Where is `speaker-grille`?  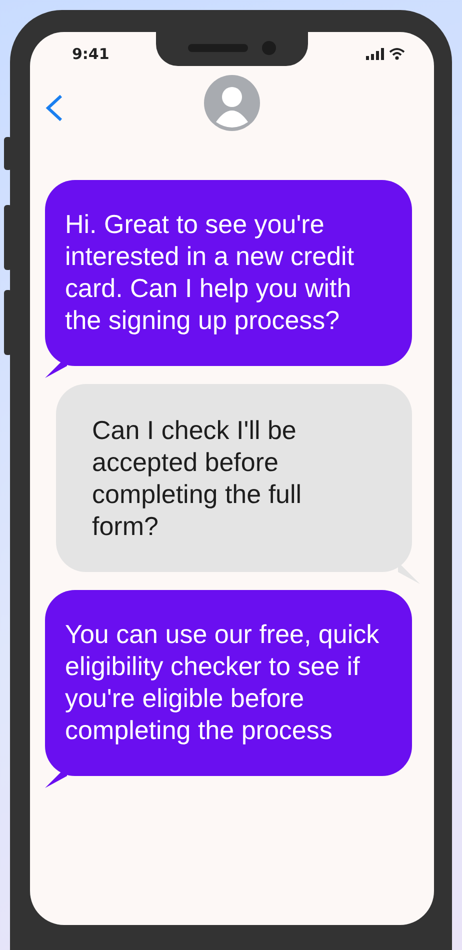
speaker-grille is located at coordinates (218, 48).